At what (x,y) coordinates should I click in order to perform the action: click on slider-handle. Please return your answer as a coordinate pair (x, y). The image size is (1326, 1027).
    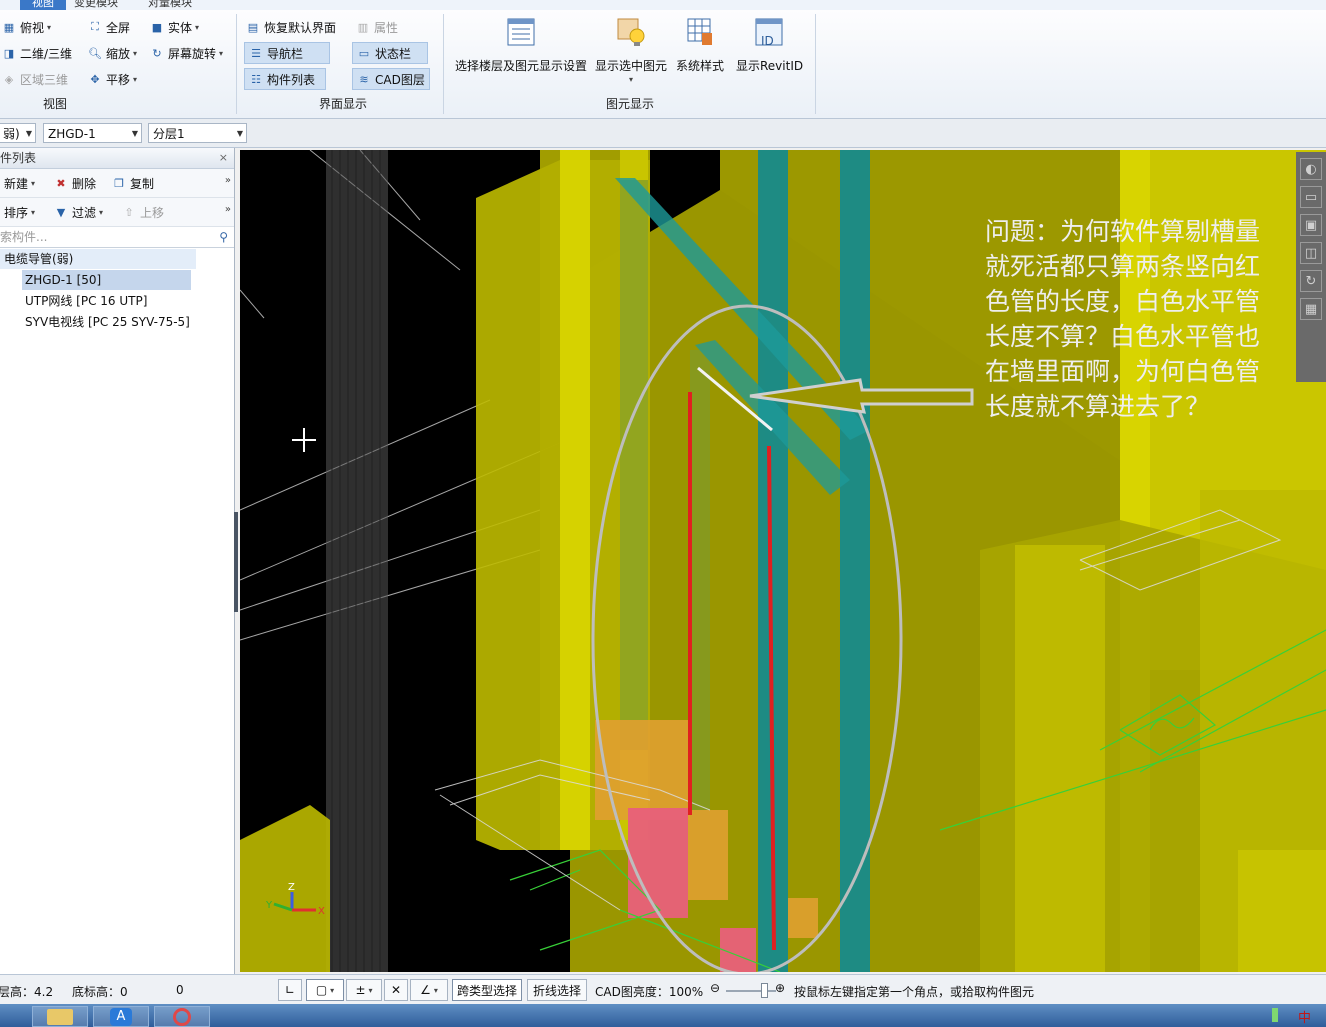
    Looking at the image, I should click on (764, 990).